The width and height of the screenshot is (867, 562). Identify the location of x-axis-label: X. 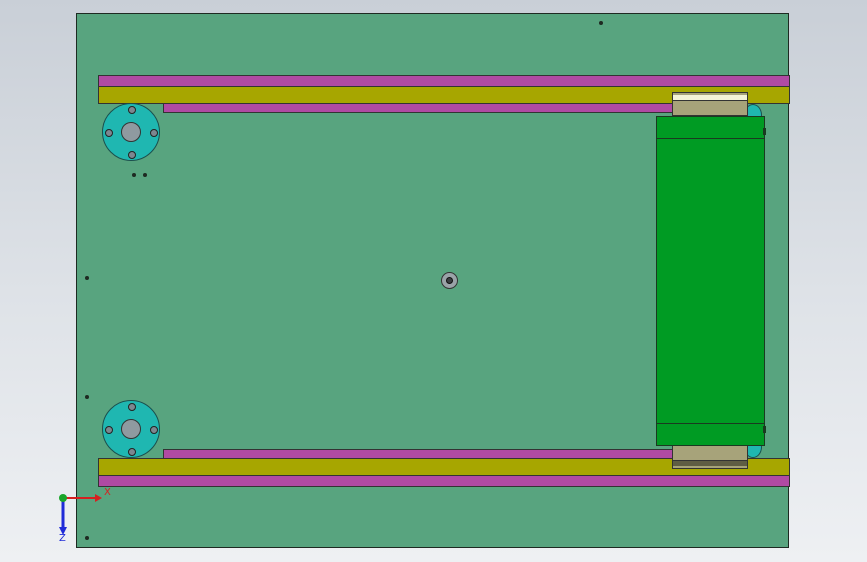
(107, 492).